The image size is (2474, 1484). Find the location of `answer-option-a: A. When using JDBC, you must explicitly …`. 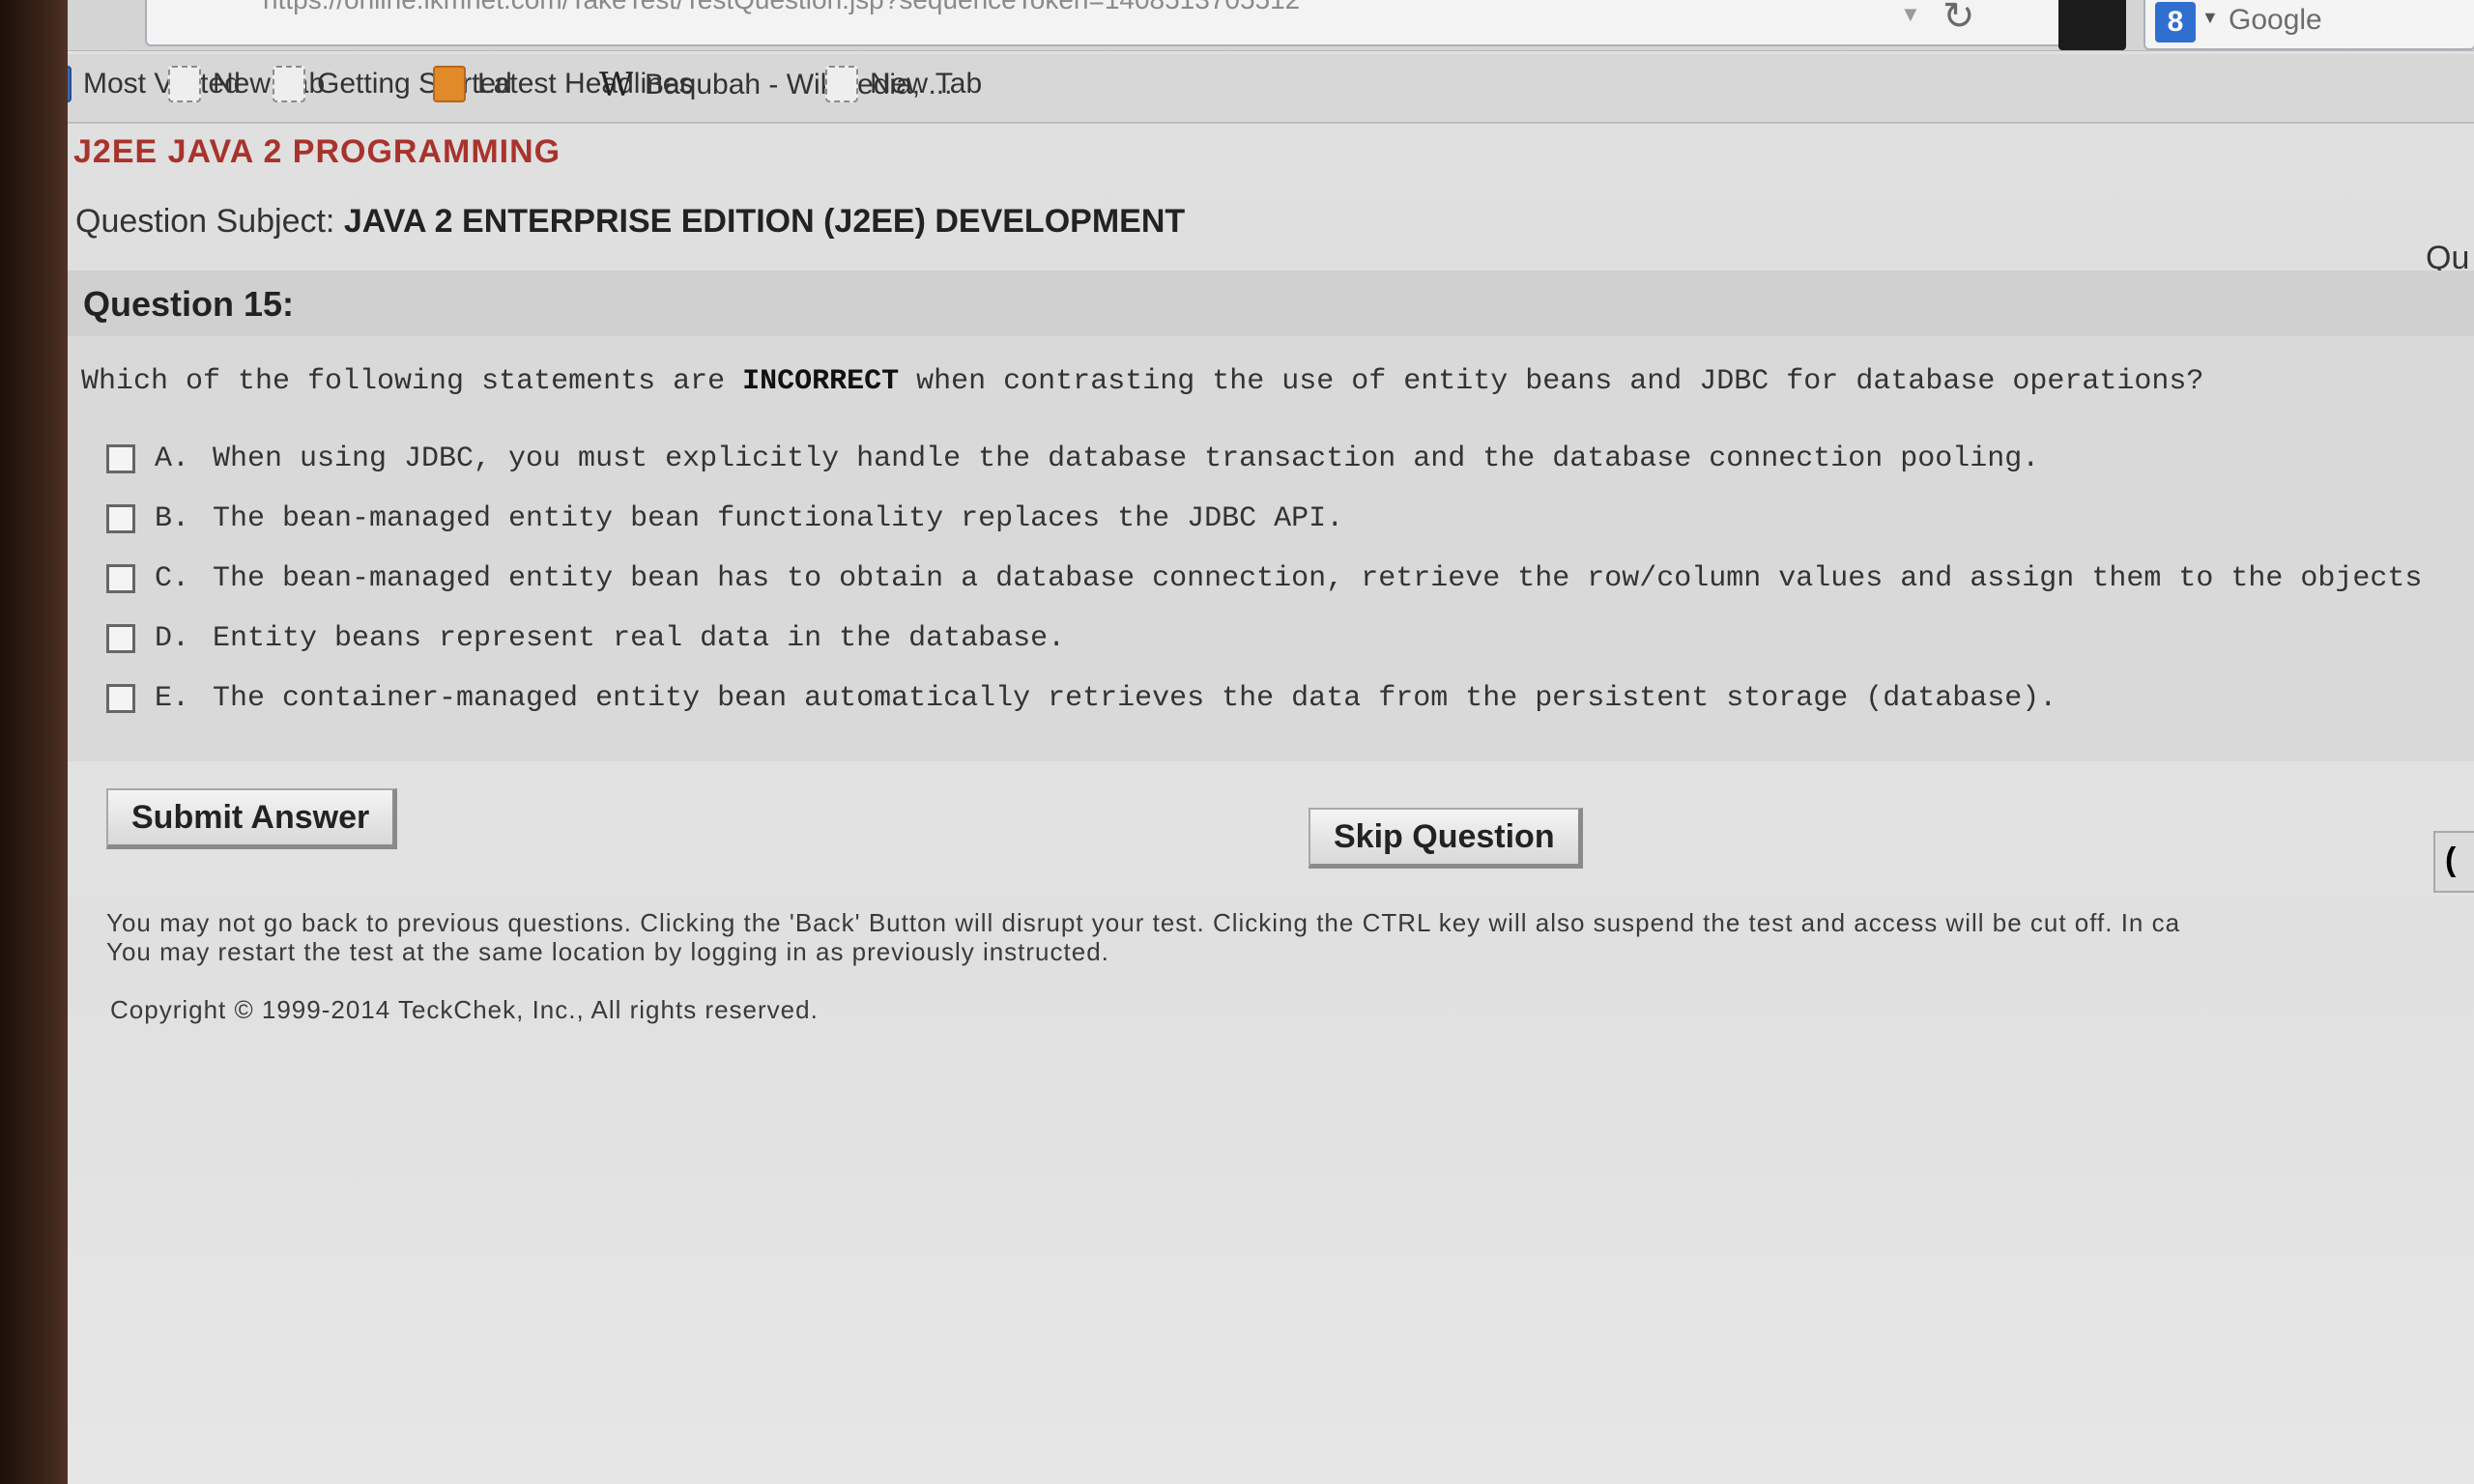

answer-option-a: A. When using JDBC, you must explicitly … is located at coordinates (1073, 459).